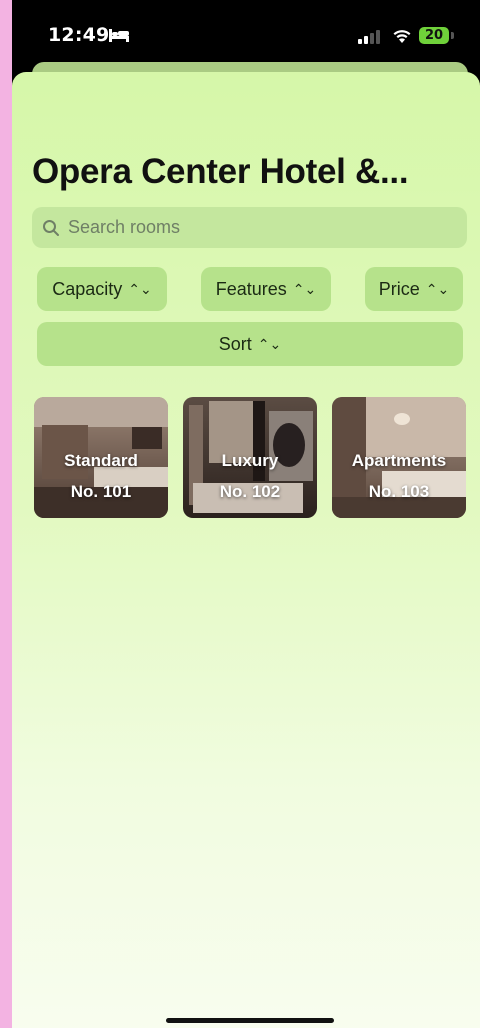 The width and height of the screenshot is (480, 1028). I want to click on room-type: Standard, so click(101, 460).